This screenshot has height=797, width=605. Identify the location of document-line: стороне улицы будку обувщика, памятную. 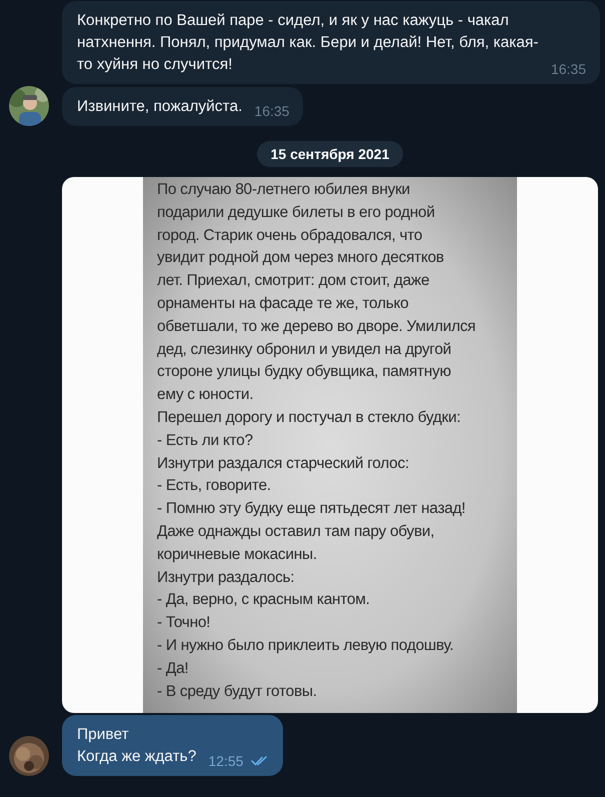
(304, 372).